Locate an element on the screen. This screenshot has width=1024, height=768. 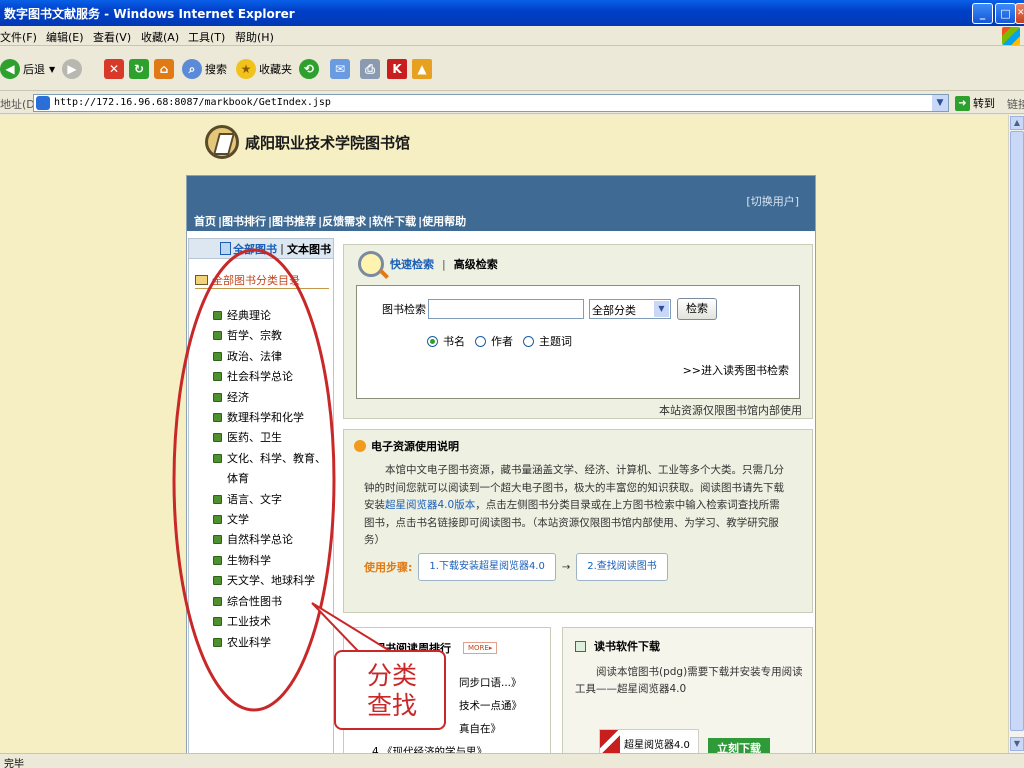
menu-file: 文件(F) is located at coordinates (18, 37).